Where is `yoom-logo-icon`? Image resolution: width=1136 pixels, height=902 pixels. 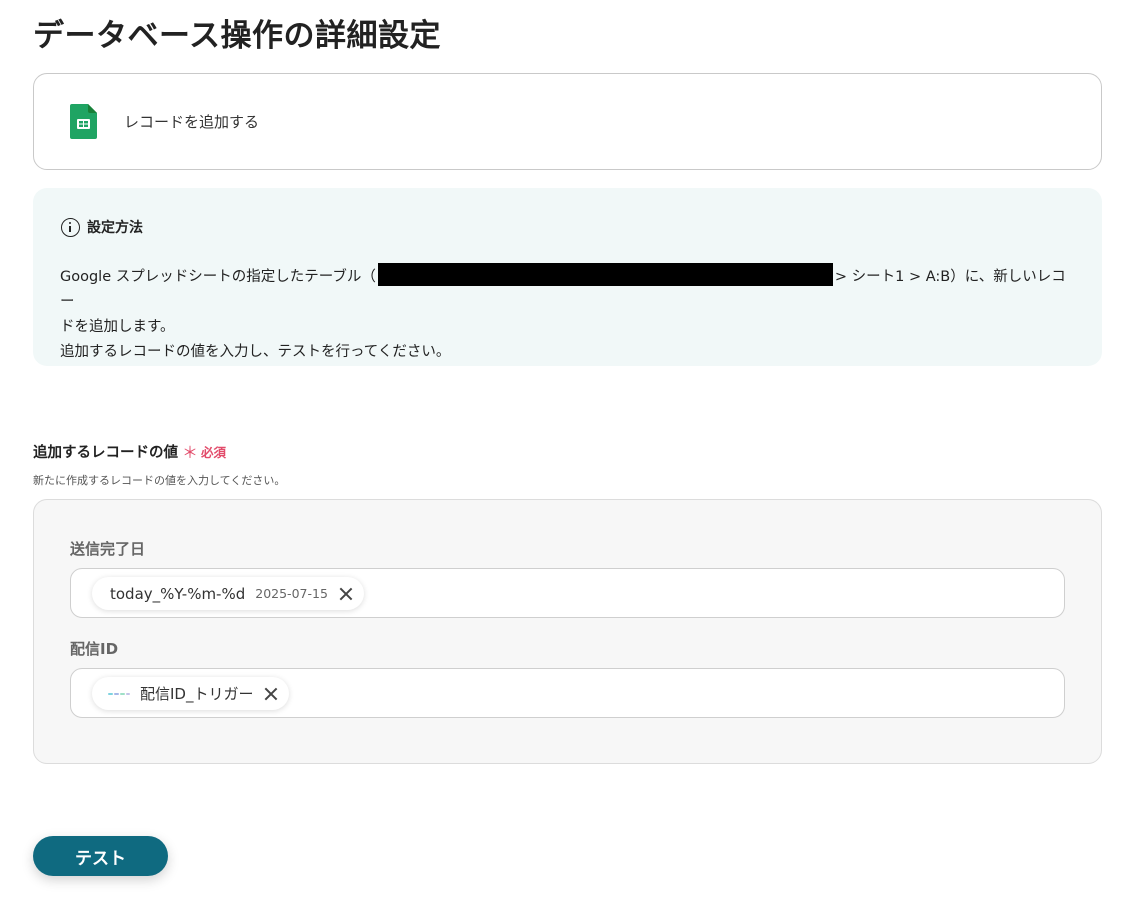
yoom-logo-icon is located at coordinates (119, 694).